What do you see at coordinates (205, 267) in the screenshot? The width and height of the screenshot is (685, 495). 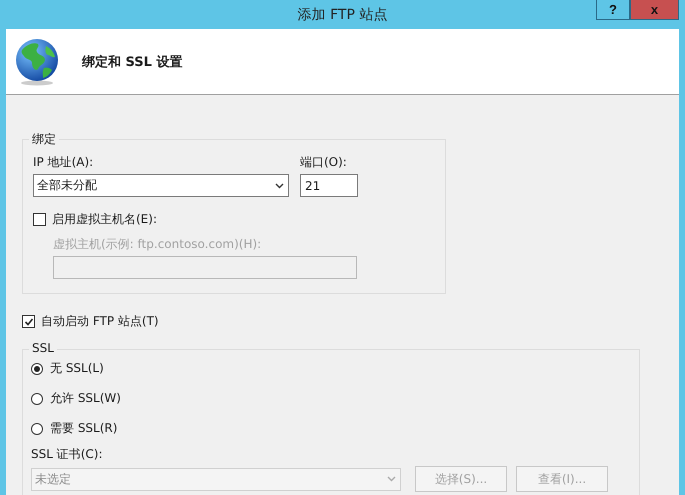 I see `virtual-host-field` at bounding box center [205, 267].